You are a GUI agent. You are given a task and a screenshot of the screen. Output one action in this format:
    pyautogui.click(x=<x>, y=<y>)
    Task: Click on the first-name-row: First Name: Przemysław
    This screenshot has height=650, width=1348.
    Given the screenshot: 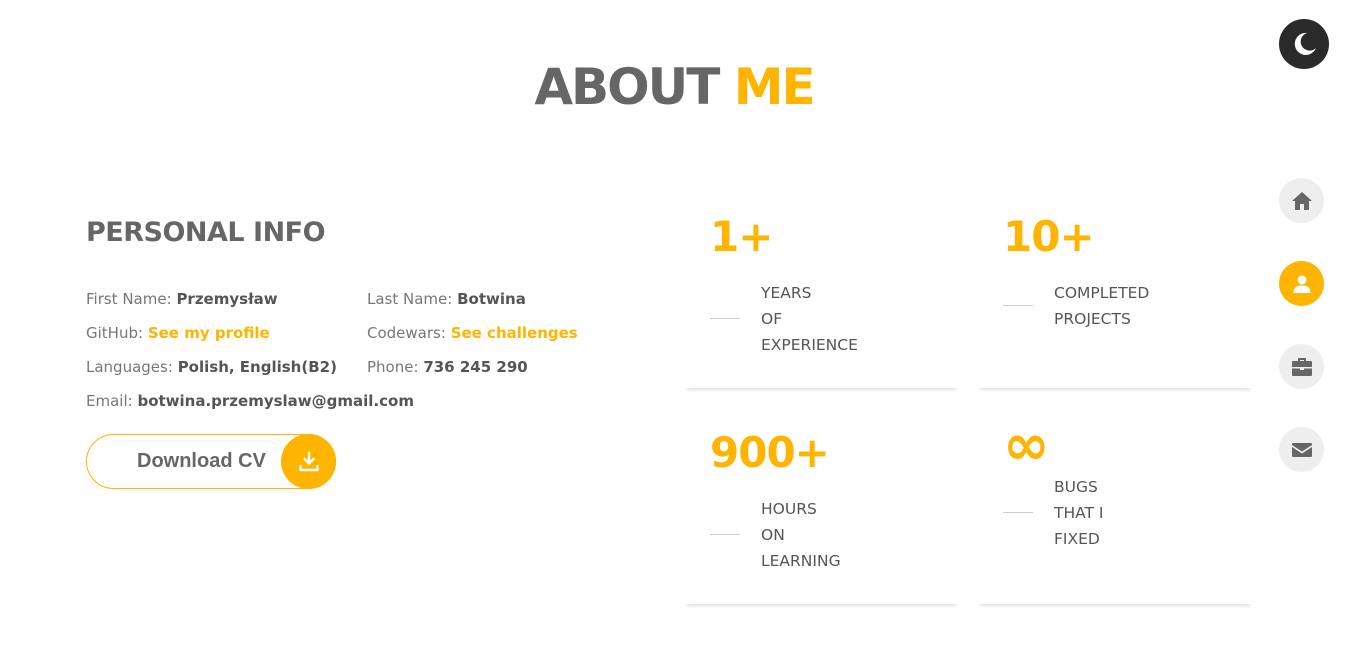 What is the action you would take?
    pyautogui.click(x=182, y=299)
    